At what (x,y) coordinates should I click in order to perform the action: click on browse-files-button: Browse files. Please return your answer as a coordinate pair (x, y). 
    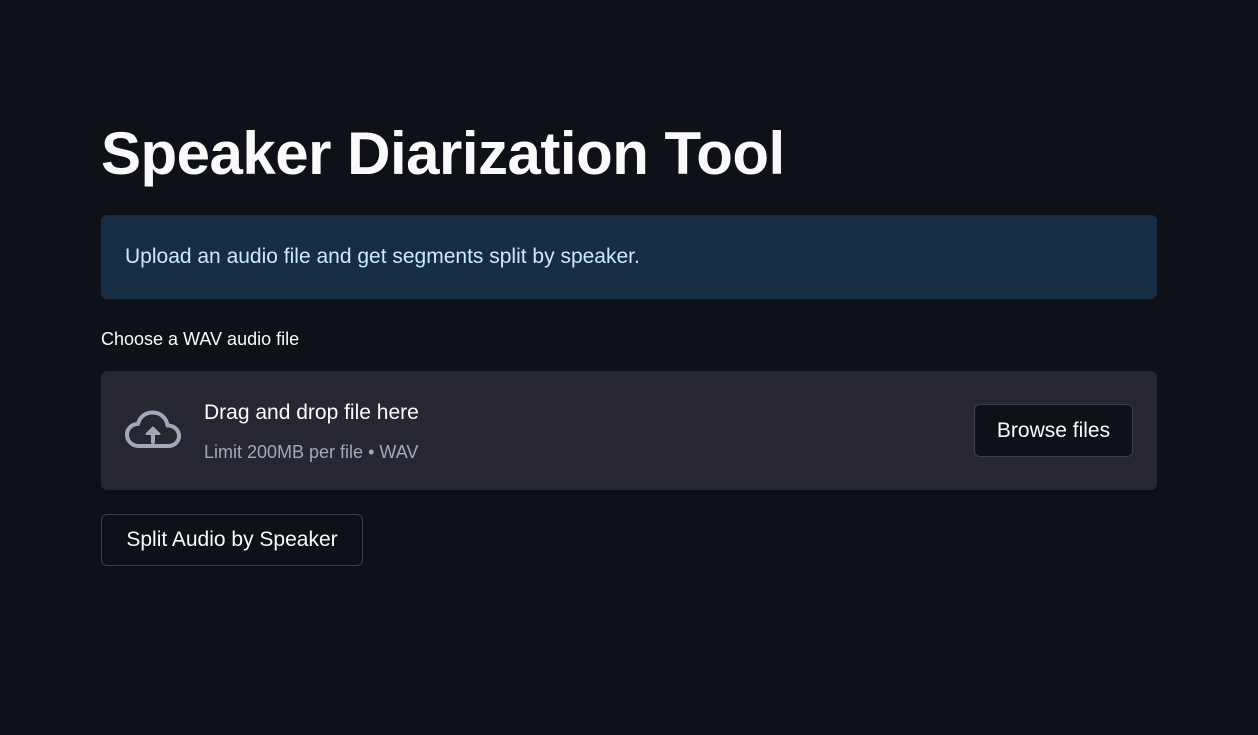
    Looking at the image, I should click on (1053, 430).